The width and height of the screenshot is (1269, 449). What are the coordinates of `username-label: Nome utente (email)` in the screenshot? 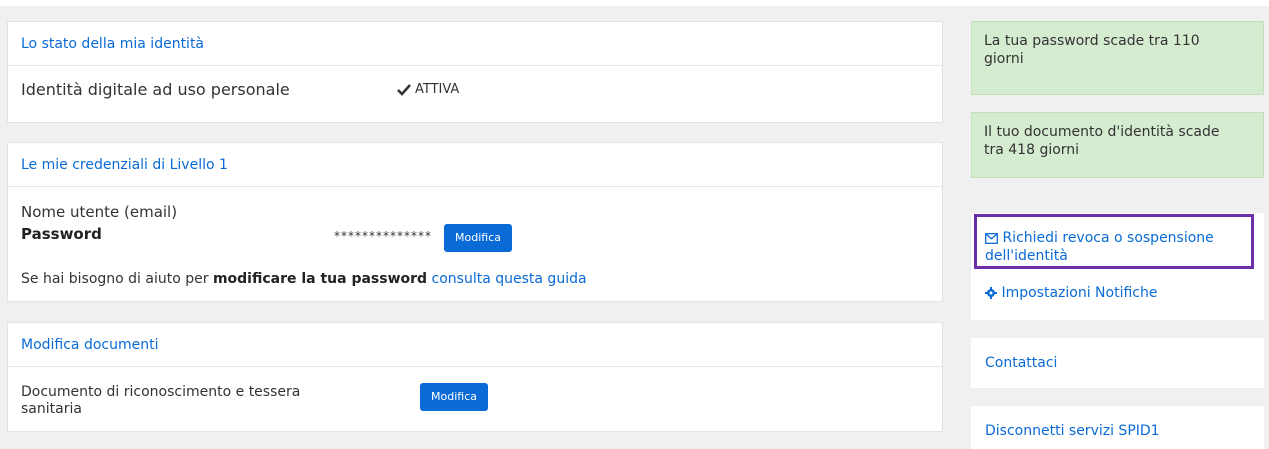 It's located at (99, 212).